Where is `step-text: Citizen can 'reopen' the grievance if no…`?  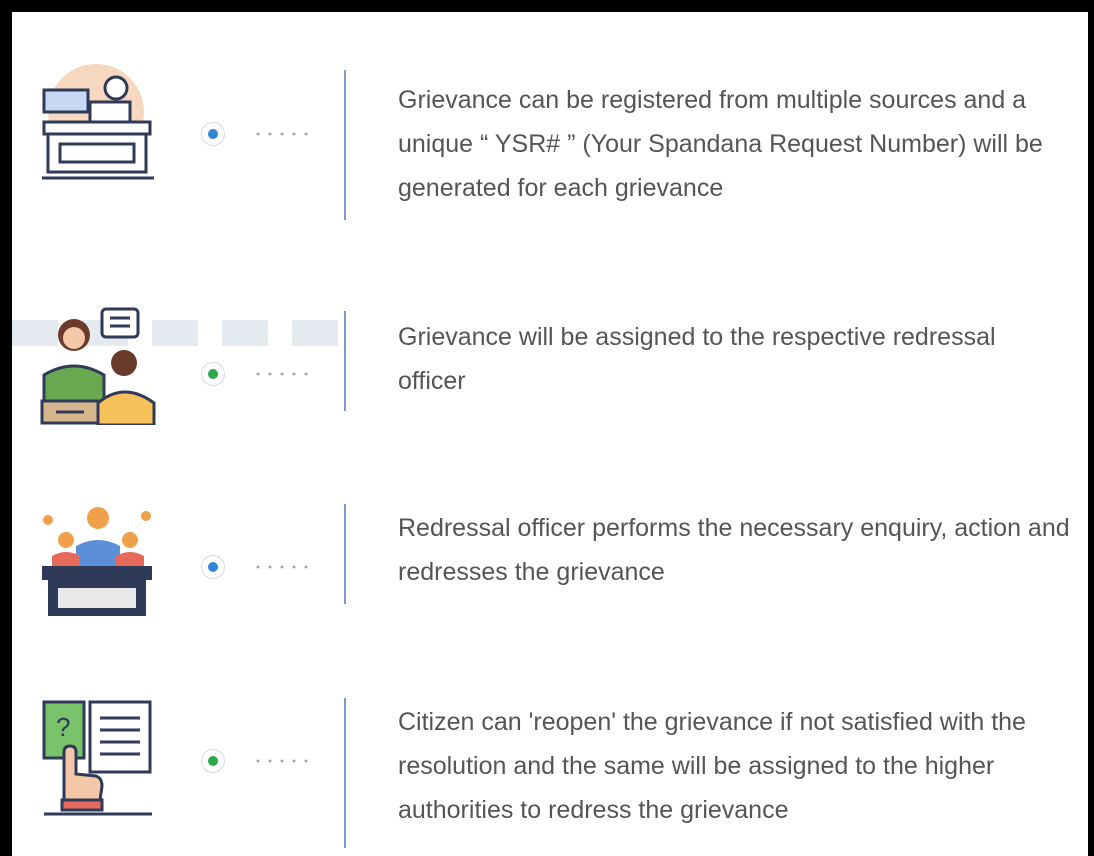
step-text: Citizen can 'reopen' the grievance if no… is located at coordinates (712, 766).